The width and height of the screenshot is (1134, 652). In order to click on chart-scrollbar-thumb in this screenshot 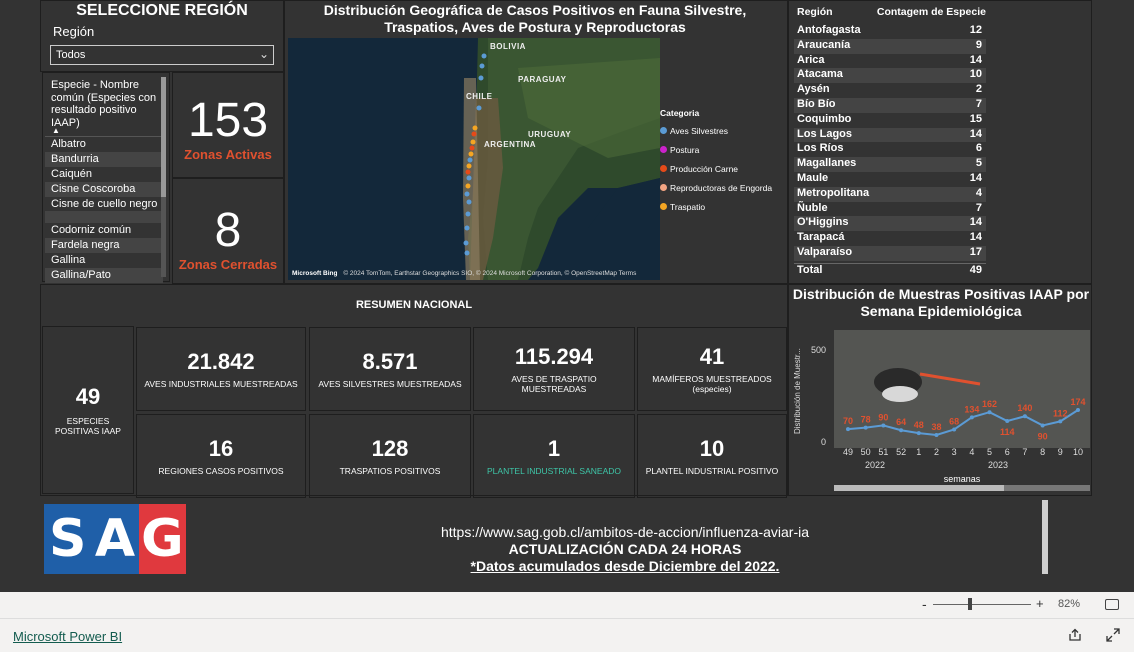, I will do `click(919, 488)`.